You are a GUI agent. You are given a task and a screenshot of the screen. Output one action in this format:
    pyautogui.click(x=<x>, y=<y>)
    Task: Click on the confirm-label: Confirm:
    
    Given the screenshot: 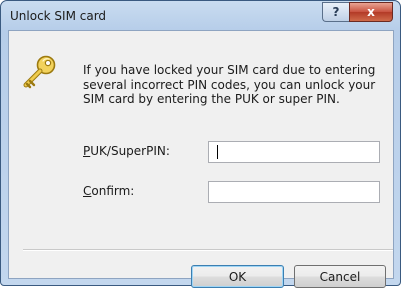 What is the action you would take?
    pyautogui.click(x=108, y=191)
    